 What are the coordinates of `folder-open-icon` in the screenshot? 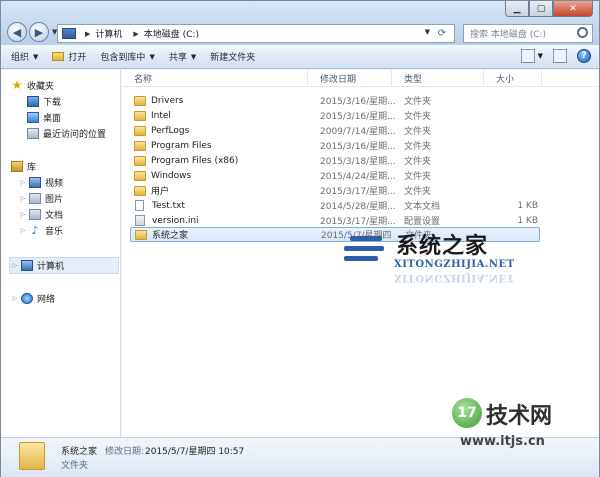 It's located at (58, 56).